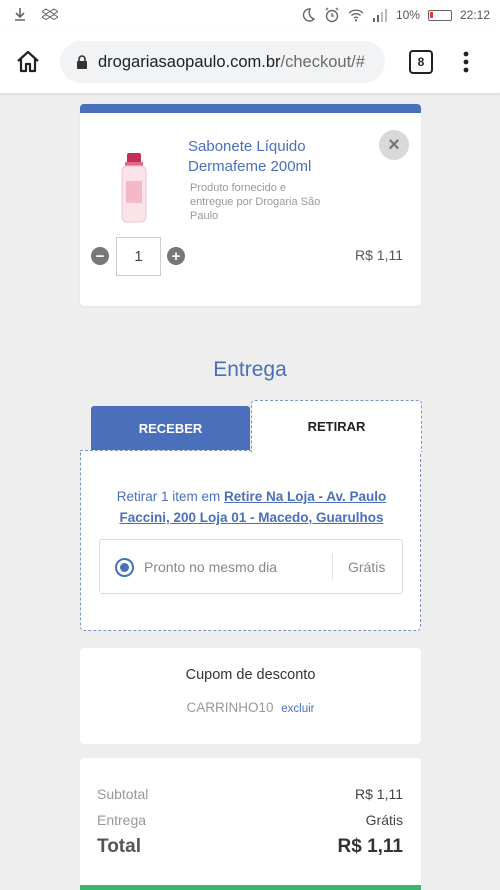  Describe the element at coordinates (332, 567) in the screenshot. I see `divider` at that location.